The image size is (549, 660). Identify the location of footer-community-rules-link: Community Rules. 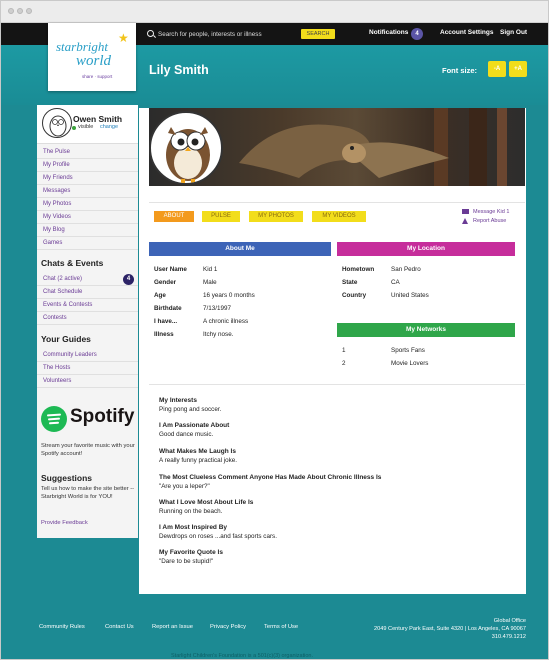
(62, 627).